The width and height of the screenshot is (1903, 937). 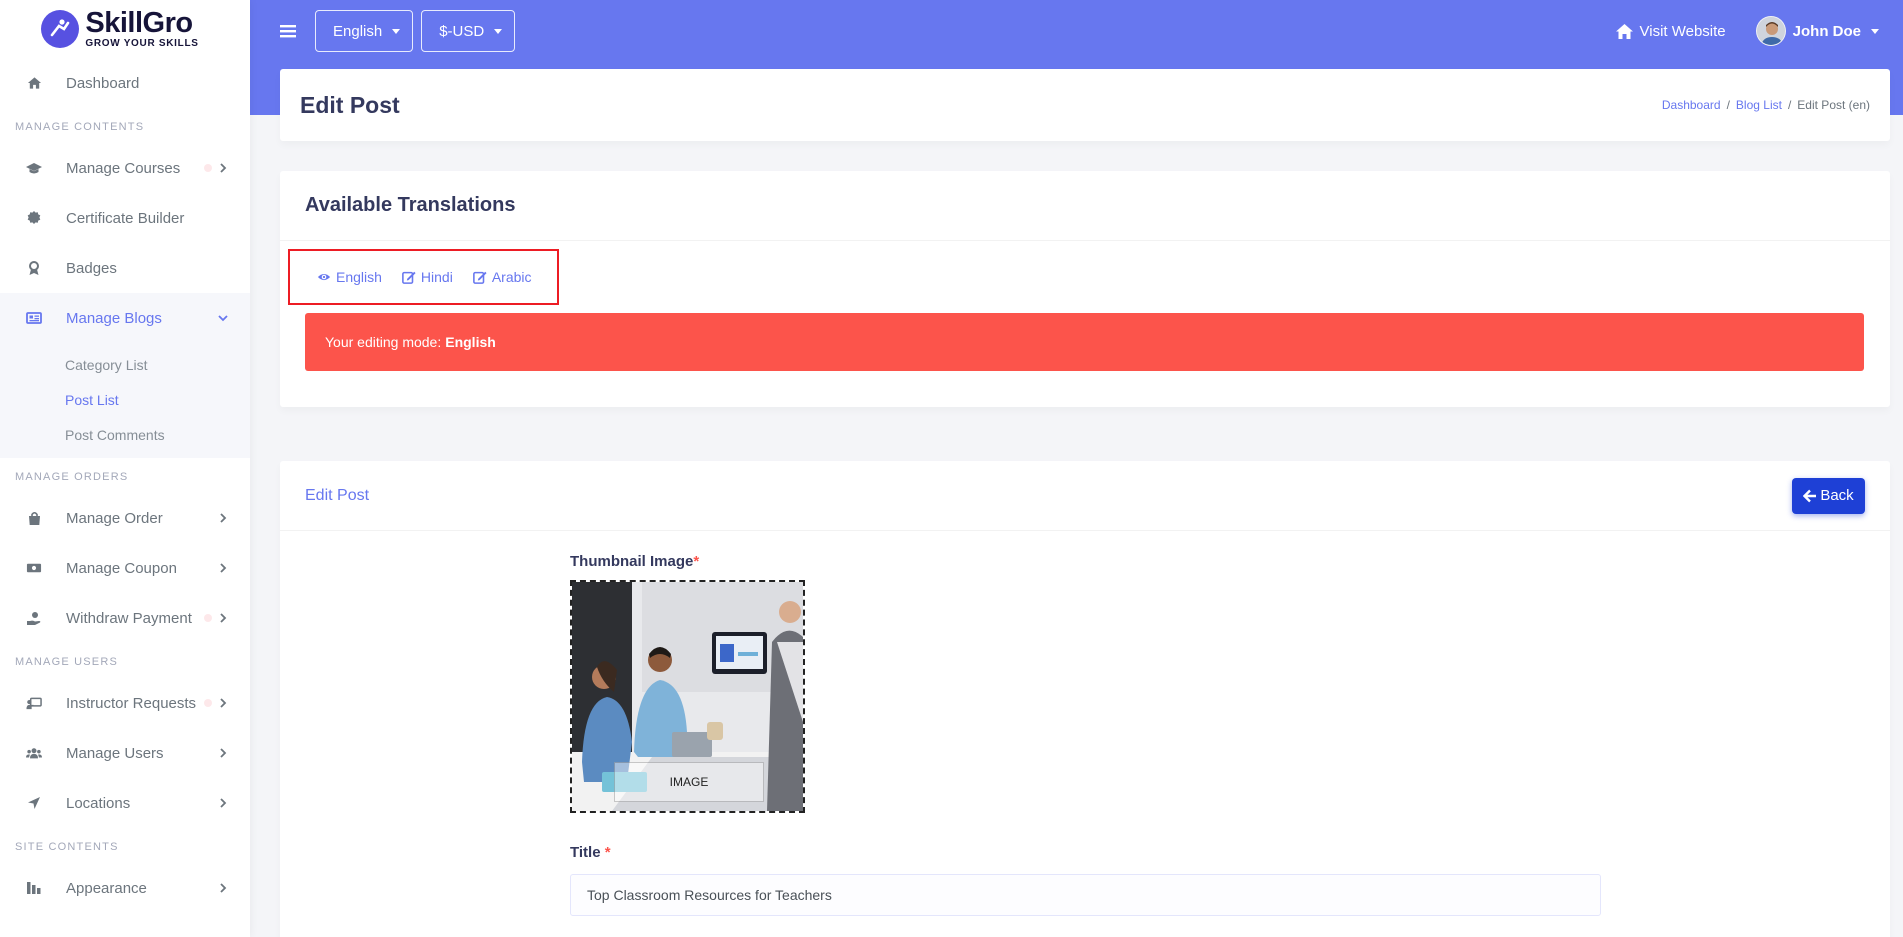 I want to click on sidebar-item-manage-courses: Manage Courses, so click(x=125, y=168).